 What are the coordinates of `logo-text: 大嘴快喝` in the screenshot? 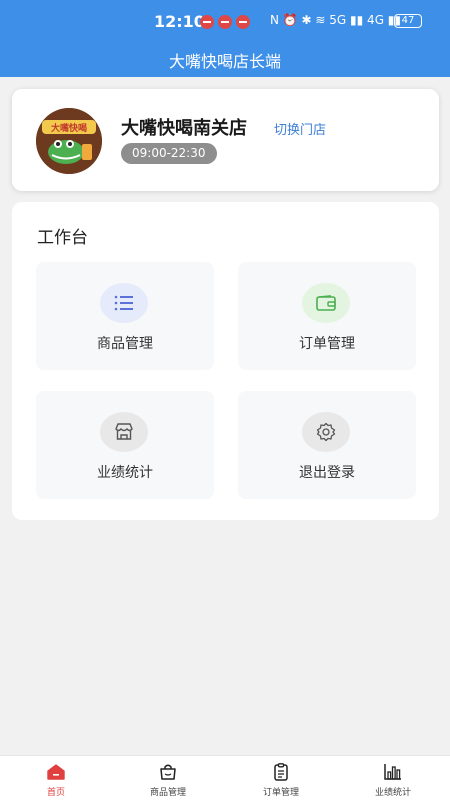 It's located at (69, 128).